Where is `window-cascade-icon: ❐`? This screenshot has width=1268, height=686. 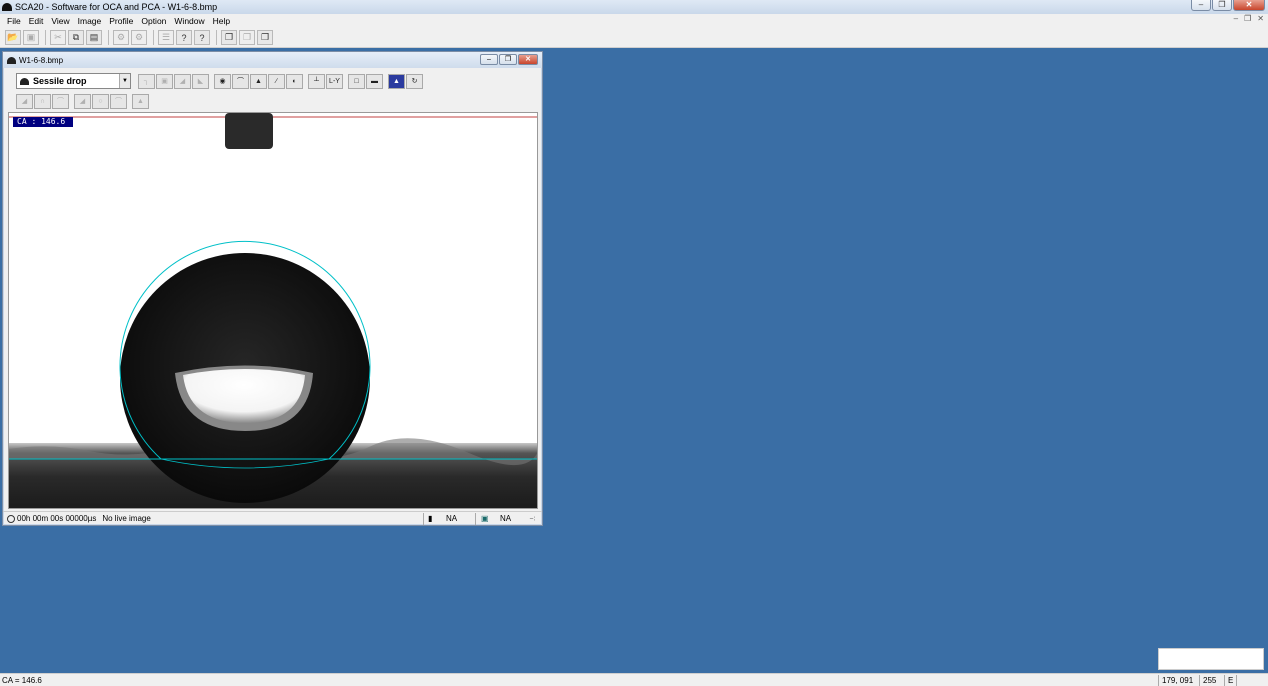
window-cascade-icon: ❐ is located at coordinates (229, 37).